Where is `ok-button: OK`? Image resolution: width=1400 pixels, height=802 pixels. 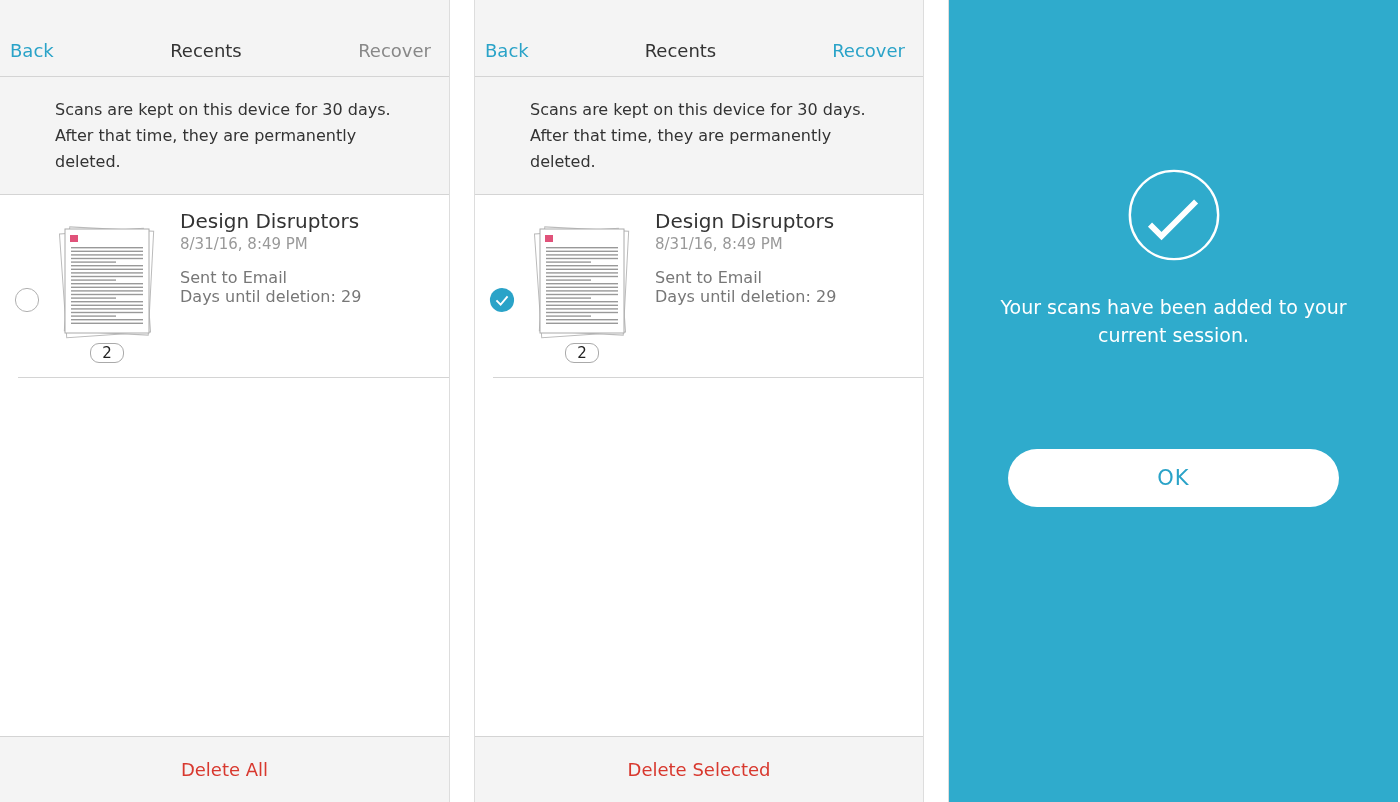
ok-button: OK is located at coordinates (1173, 478).